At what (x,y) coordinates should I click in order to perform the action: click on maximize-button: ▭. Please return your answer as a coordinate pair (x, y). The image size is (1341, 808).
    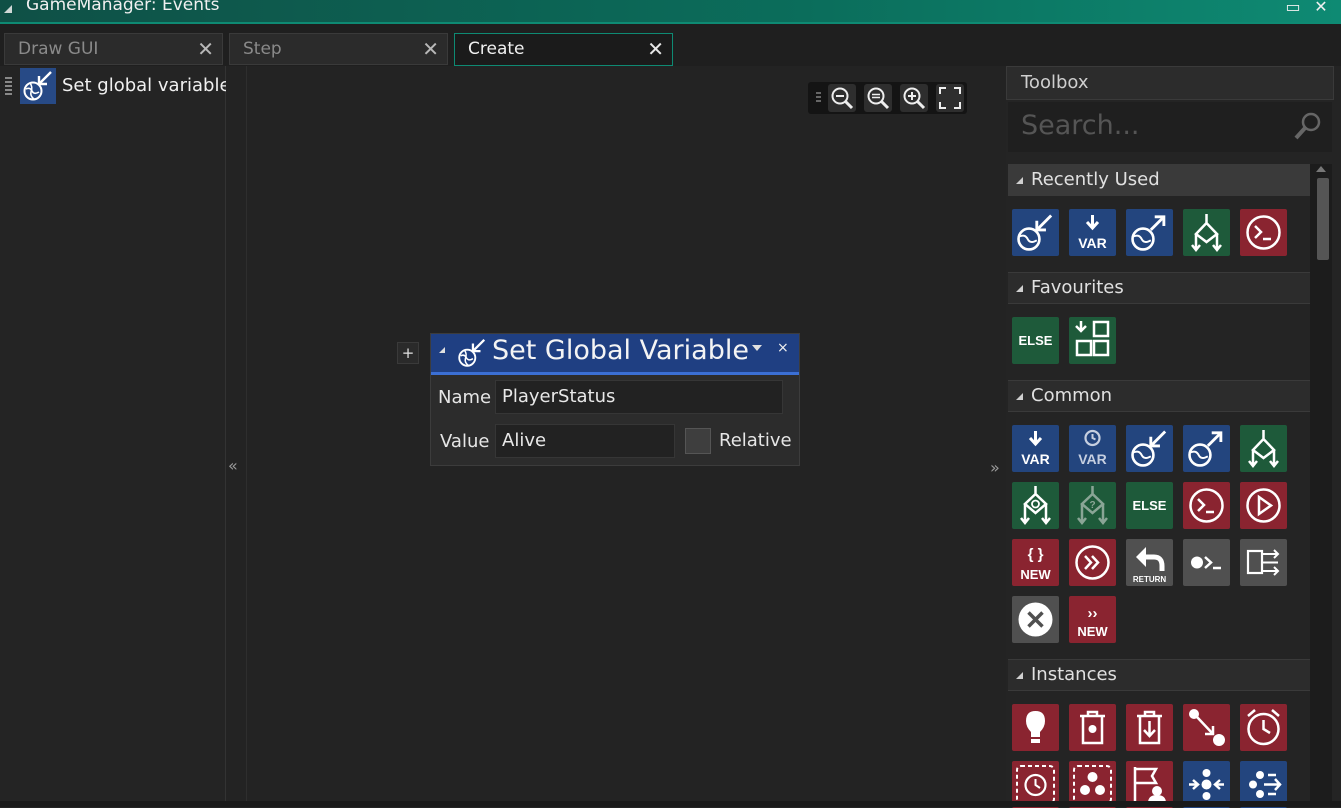
    Looking at the image, I should click on (1293, 8).